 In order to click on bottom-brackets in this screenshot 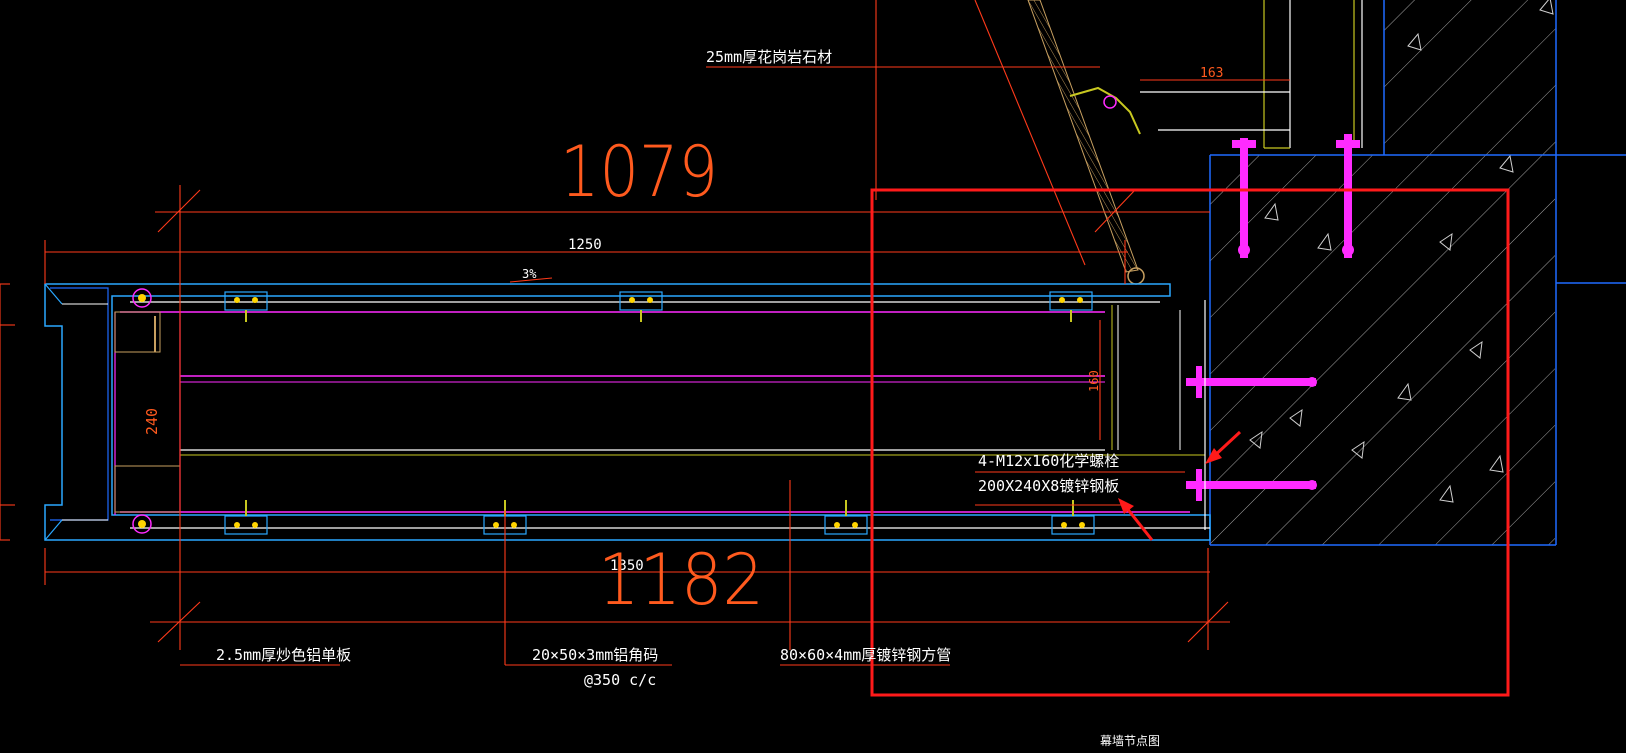, I will do `click(659, 517)`.